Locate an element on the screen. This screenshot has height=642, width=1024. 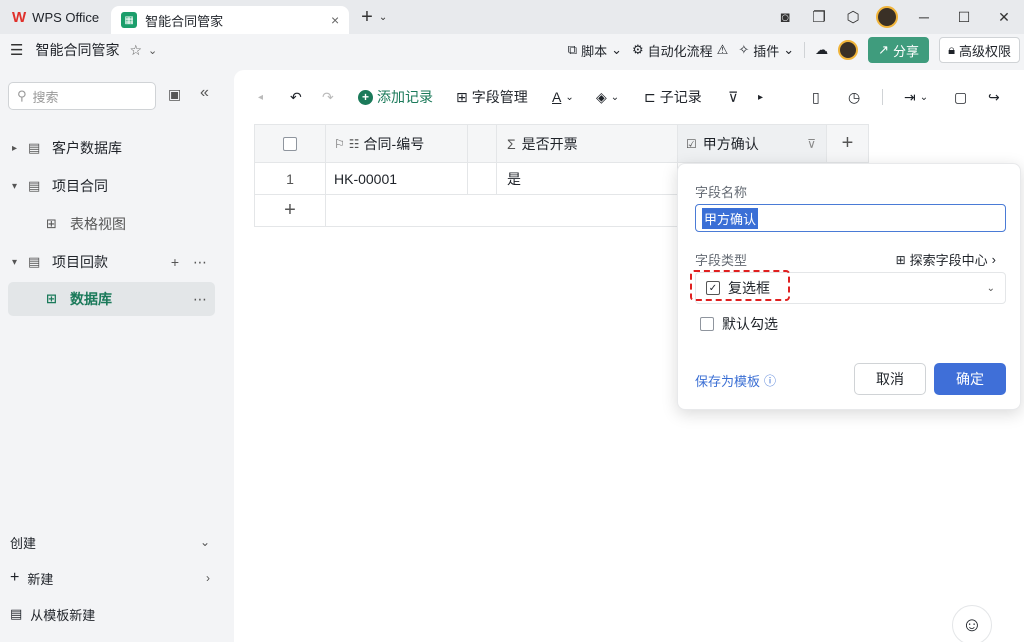
grid-icon: ⊞ is located at coordinates (462, 96).